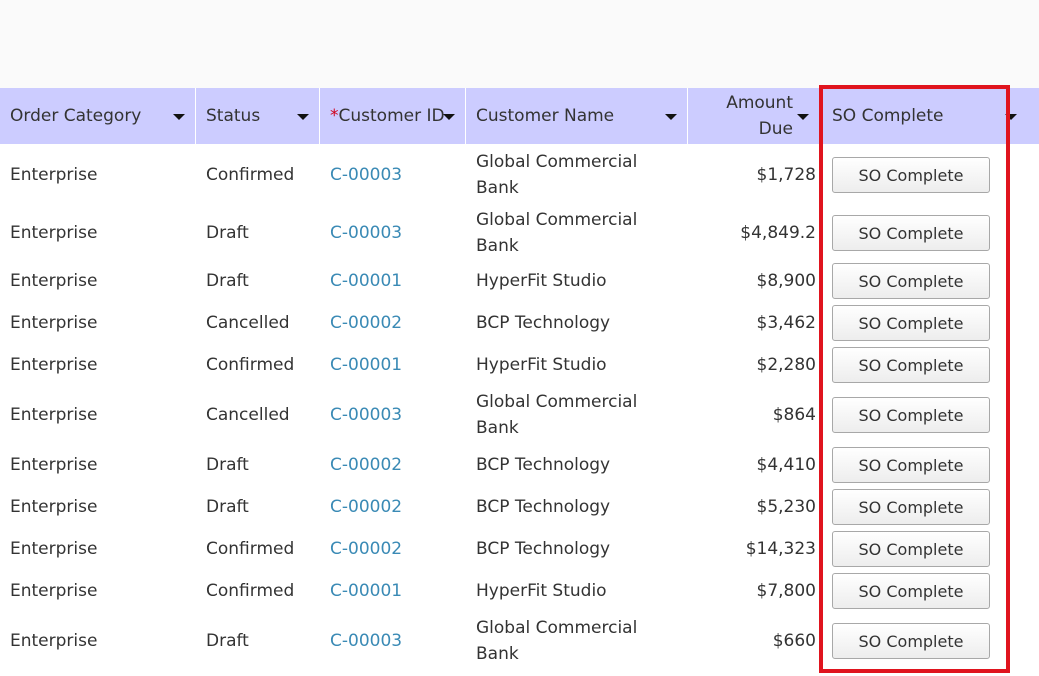 This screenshot has height=676, width=1039. What do you see at coordinates (754, 365) in the screenshot?
I see `amount-due-cell: $2,280` at bounding box center [754, 365].